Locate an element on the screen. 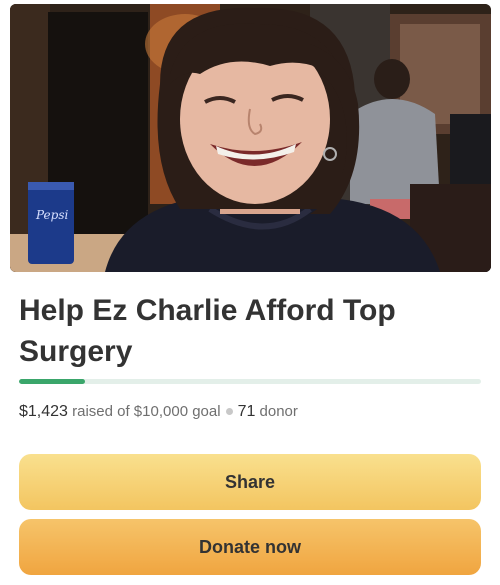 The image size is (500, 585). share-button: Share is located at coordinates (250, 482).